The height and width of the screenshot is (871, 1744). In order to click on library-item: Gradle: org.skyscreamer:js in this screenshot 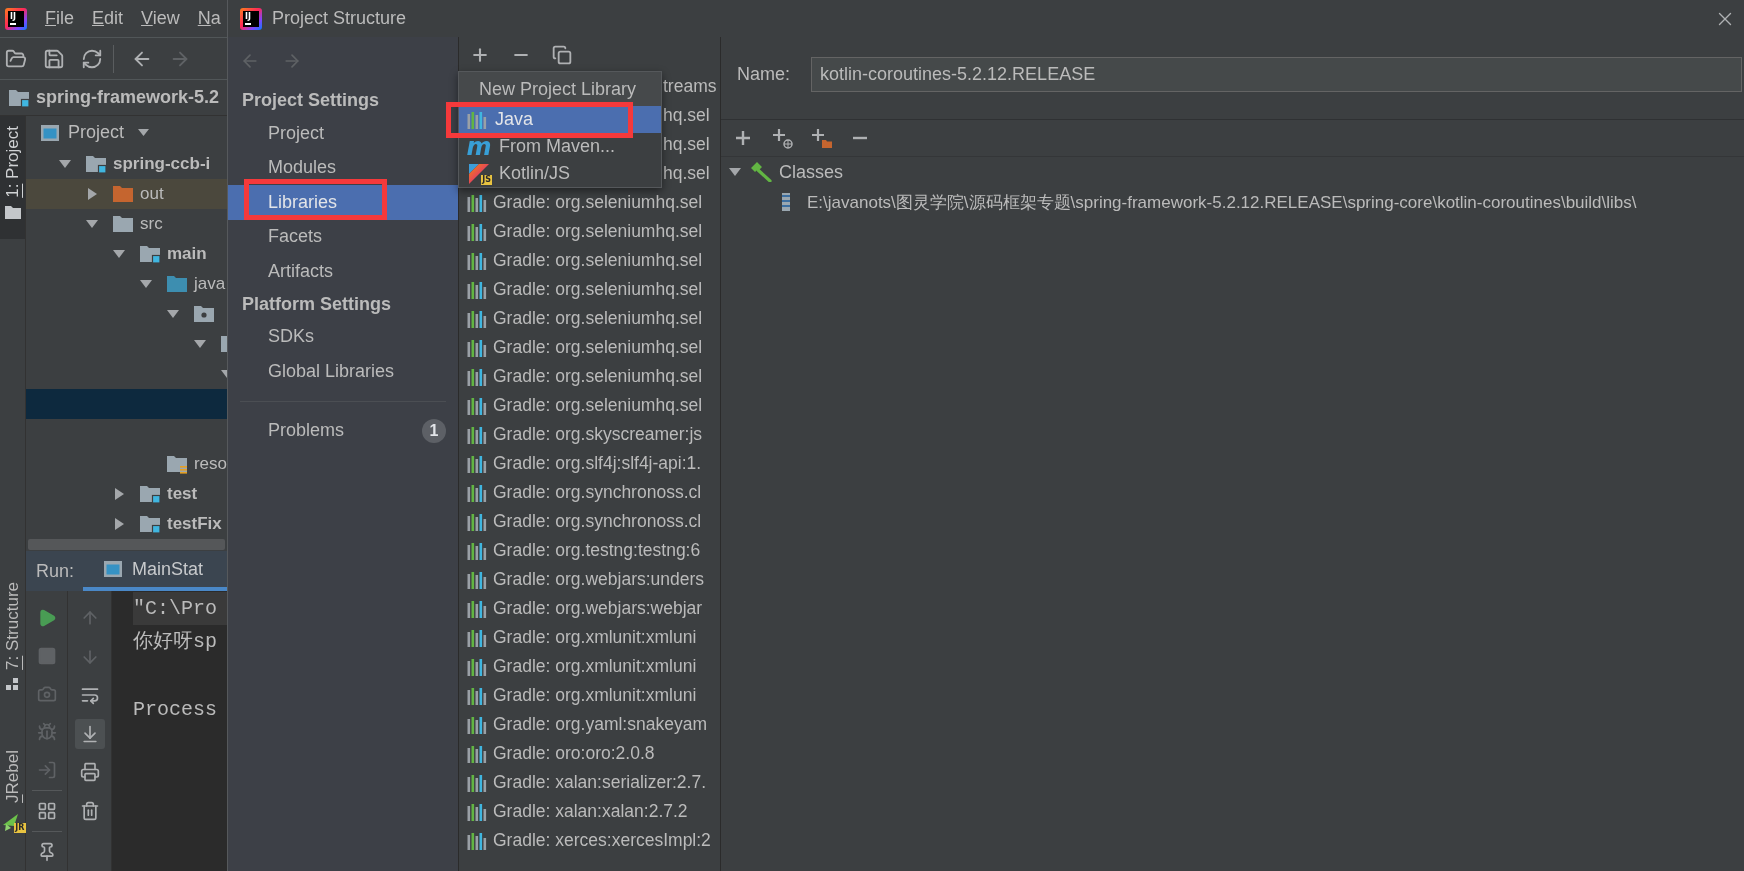, I will do `click(598, 434)`.